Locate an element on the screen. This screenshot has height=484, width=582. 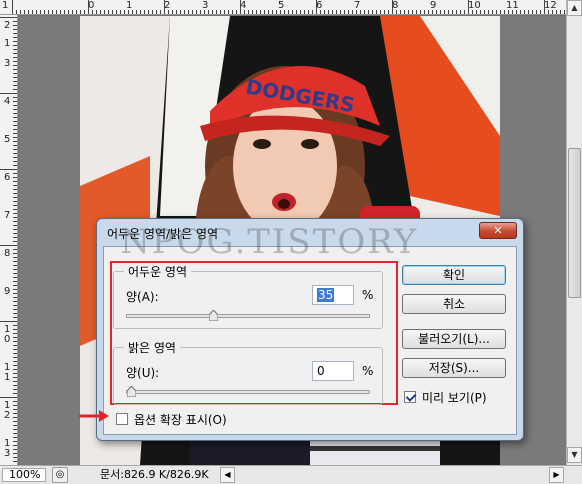
highlights-amount-input: 0 is located at coordinates (333, 371).